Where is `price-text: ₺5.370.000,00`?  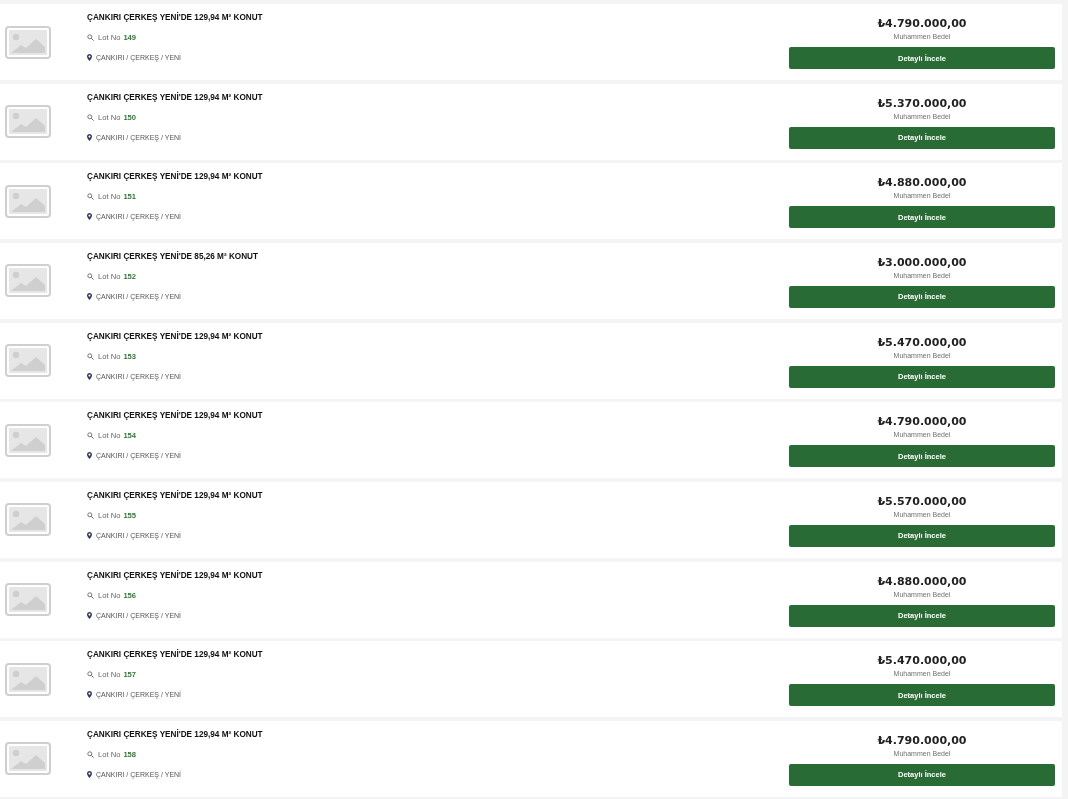
price-text: ₺5.370.000,00 is located at coordinates (922, 103).